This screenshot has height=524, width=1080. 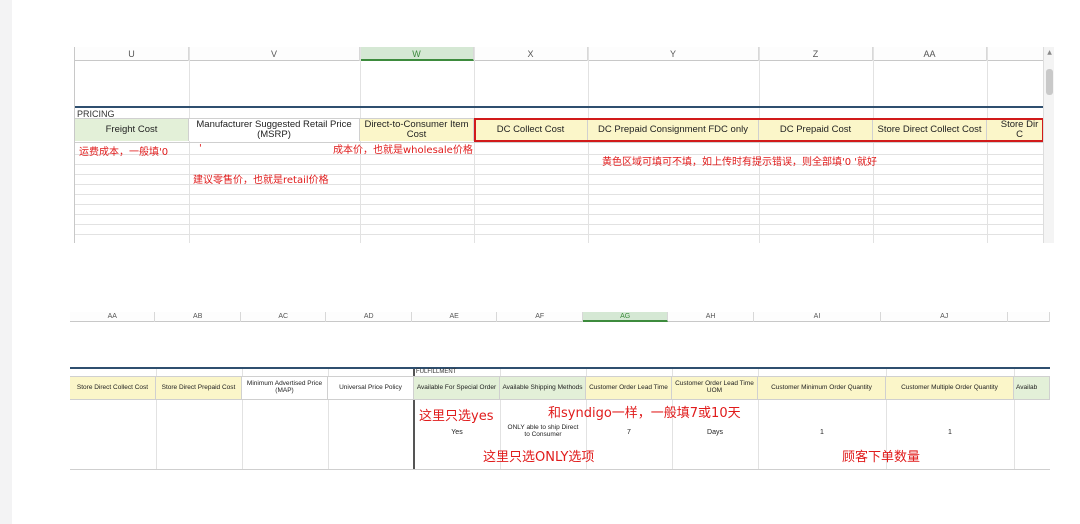 What do you see at coordinates (1048, 145) in the screenshot?
I see `vertical-scrollbar: ▲` at bounding box center [1048, 145].